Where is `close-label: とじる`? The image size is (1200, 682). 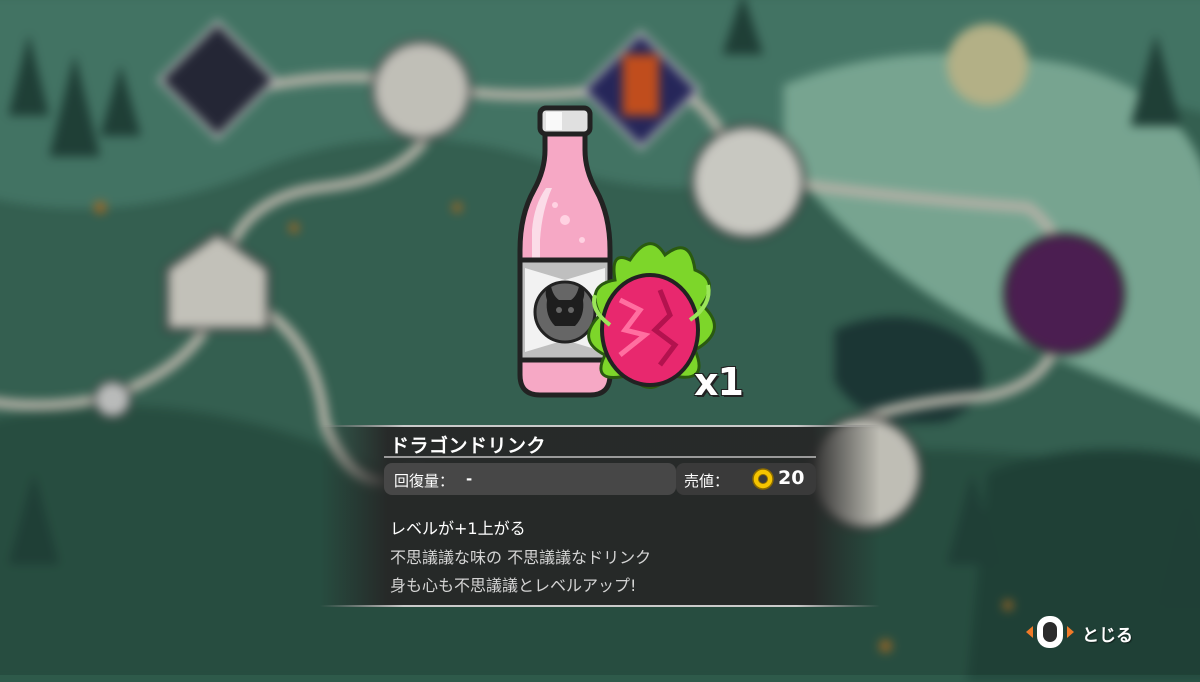
close-label: とじる is located at coordinates (1107, 636).